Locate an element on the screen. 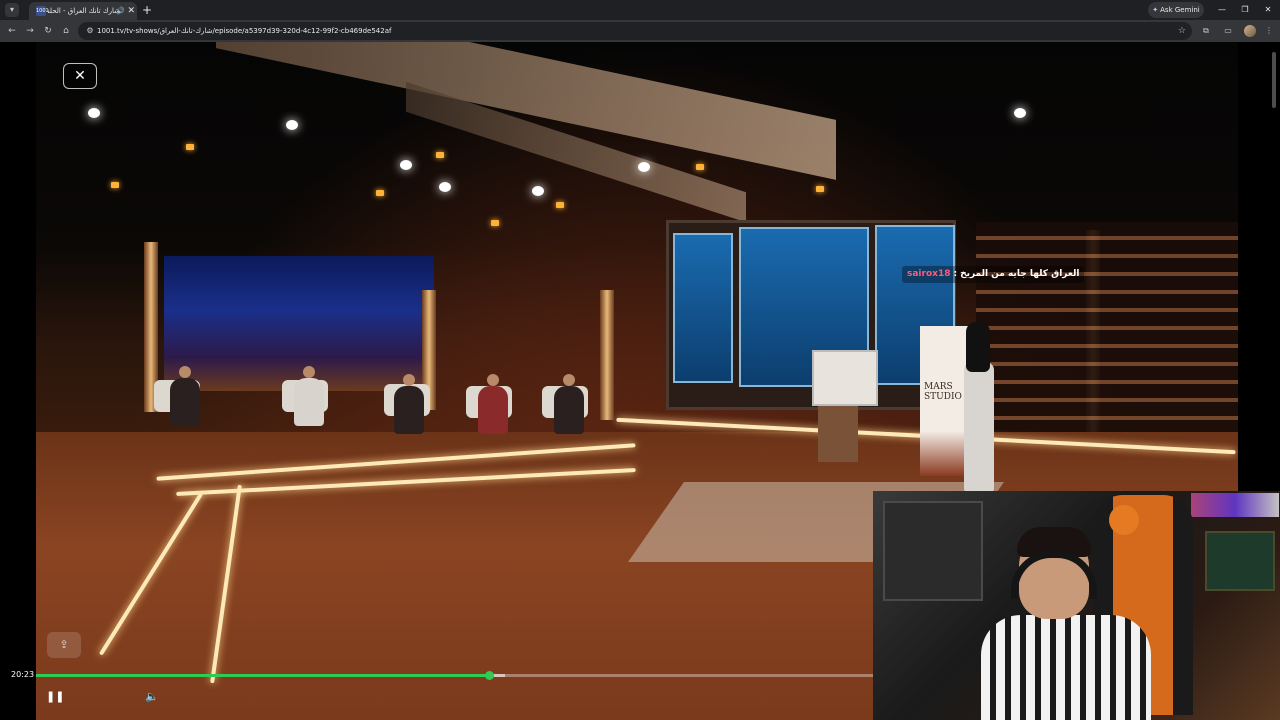 The image size is (1280, 720). presenter is located at coordinates (978, 407).